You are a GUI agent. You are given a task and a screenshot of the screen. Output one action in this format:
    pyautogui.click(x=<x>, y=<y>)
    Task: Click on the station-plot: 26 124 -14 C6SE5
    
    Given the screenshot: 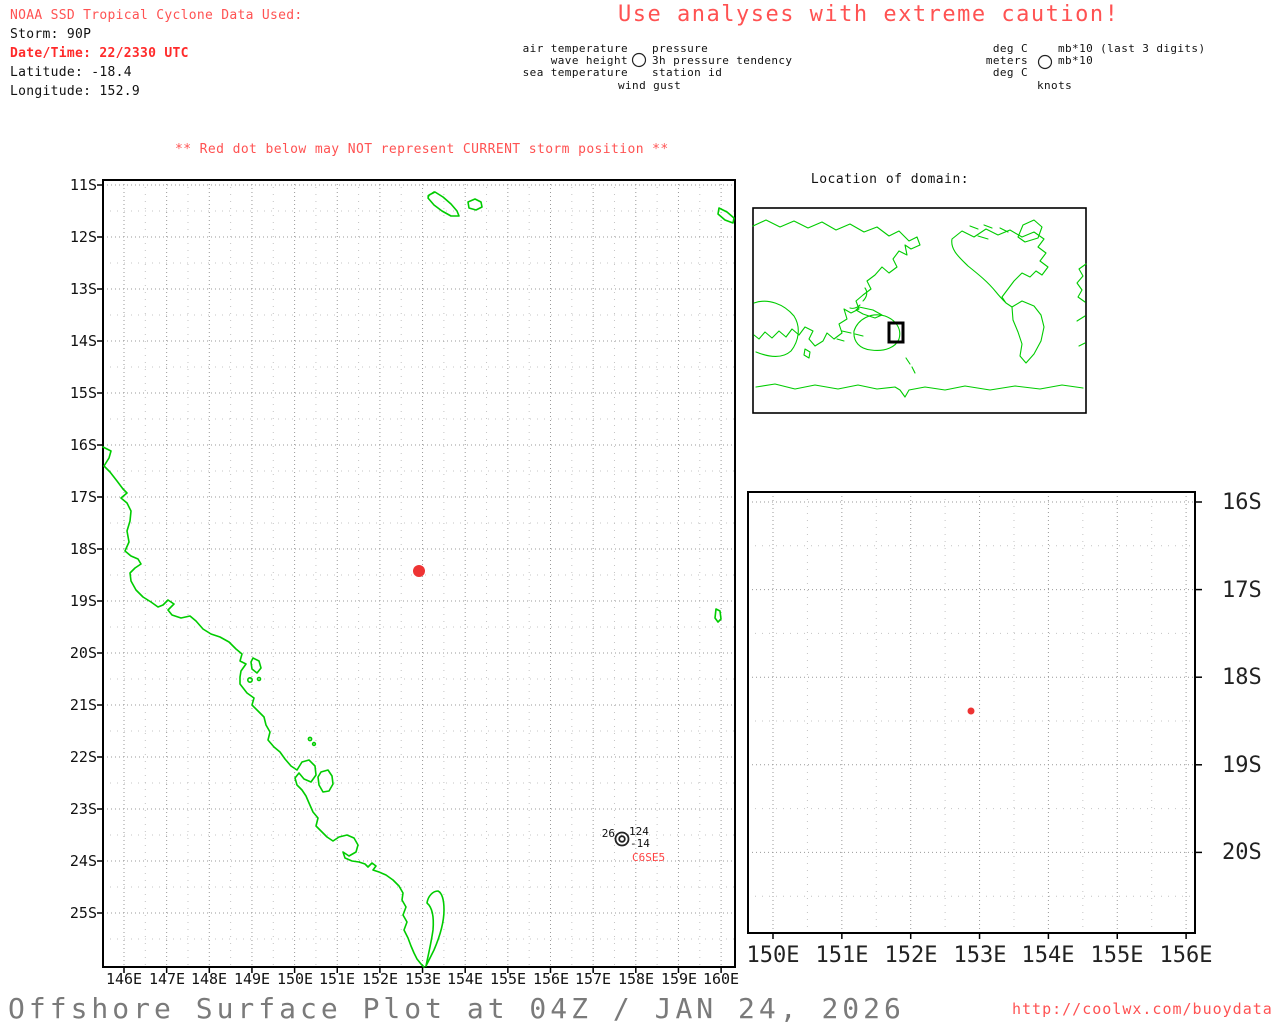 What is the action you would take?
    pyautogui.click(x=633, y=844)
    